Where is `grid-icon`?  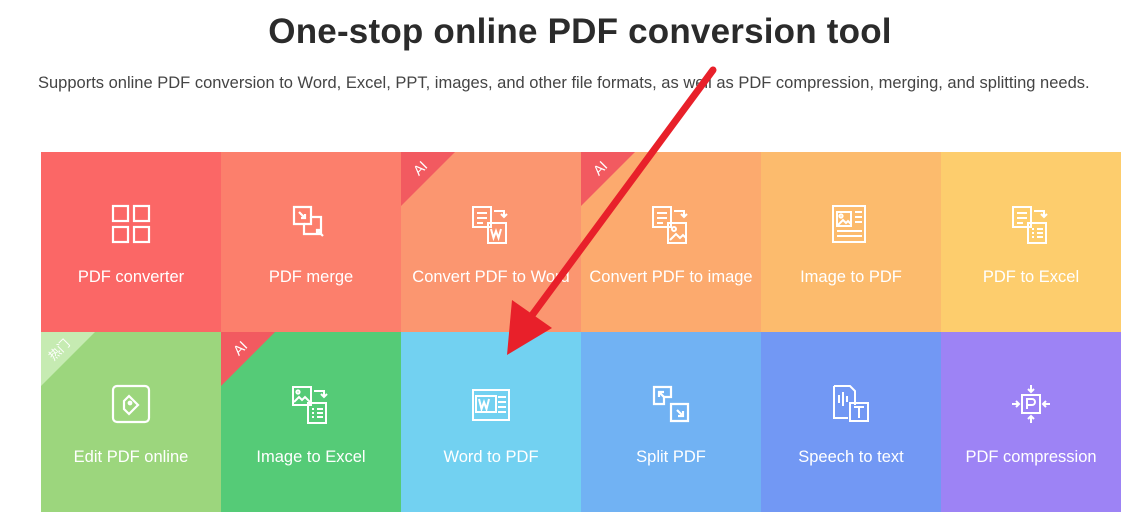
grid-icon is located at coordinates (131, 224).